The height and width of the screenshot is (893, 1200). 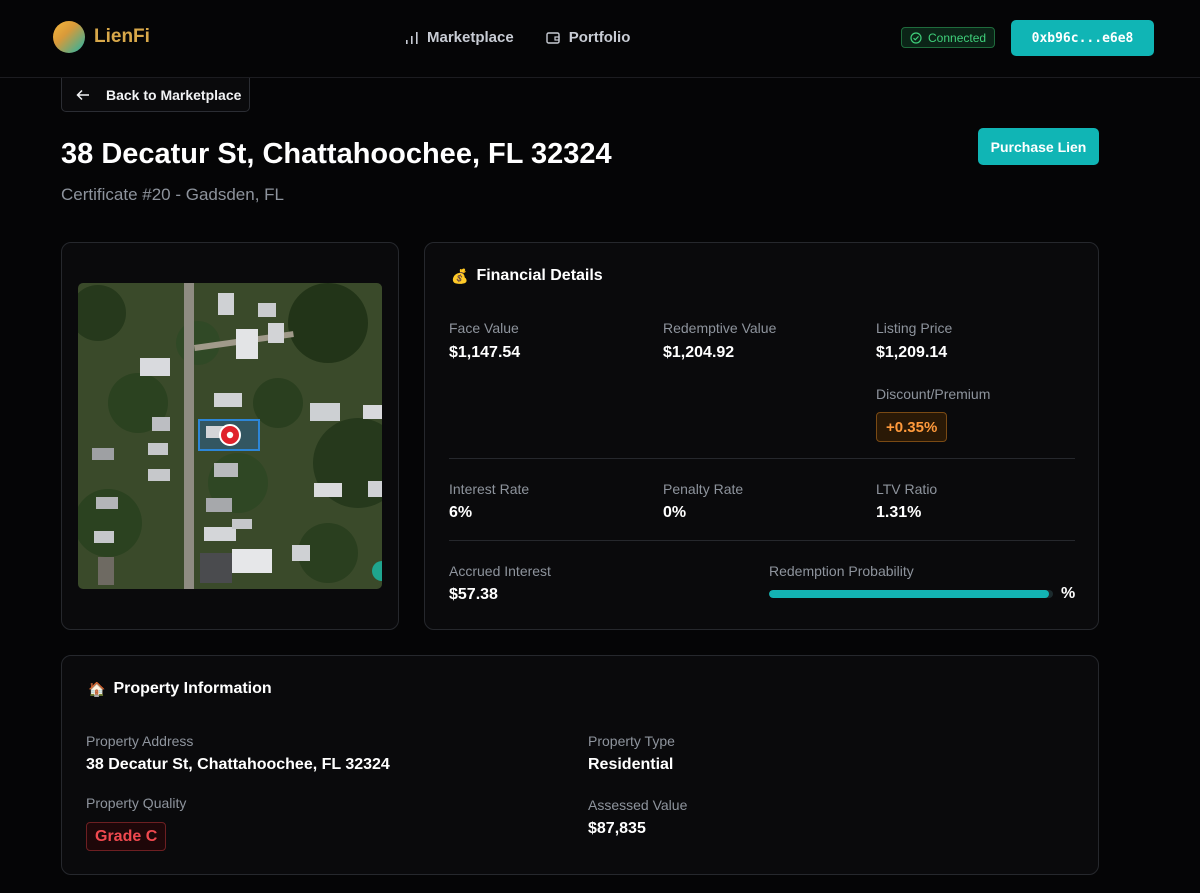 What do you see at coordinates (912, 352) in the screenshot?
I see `listing-price: $1,209.14` at bounding box center [912, 352].